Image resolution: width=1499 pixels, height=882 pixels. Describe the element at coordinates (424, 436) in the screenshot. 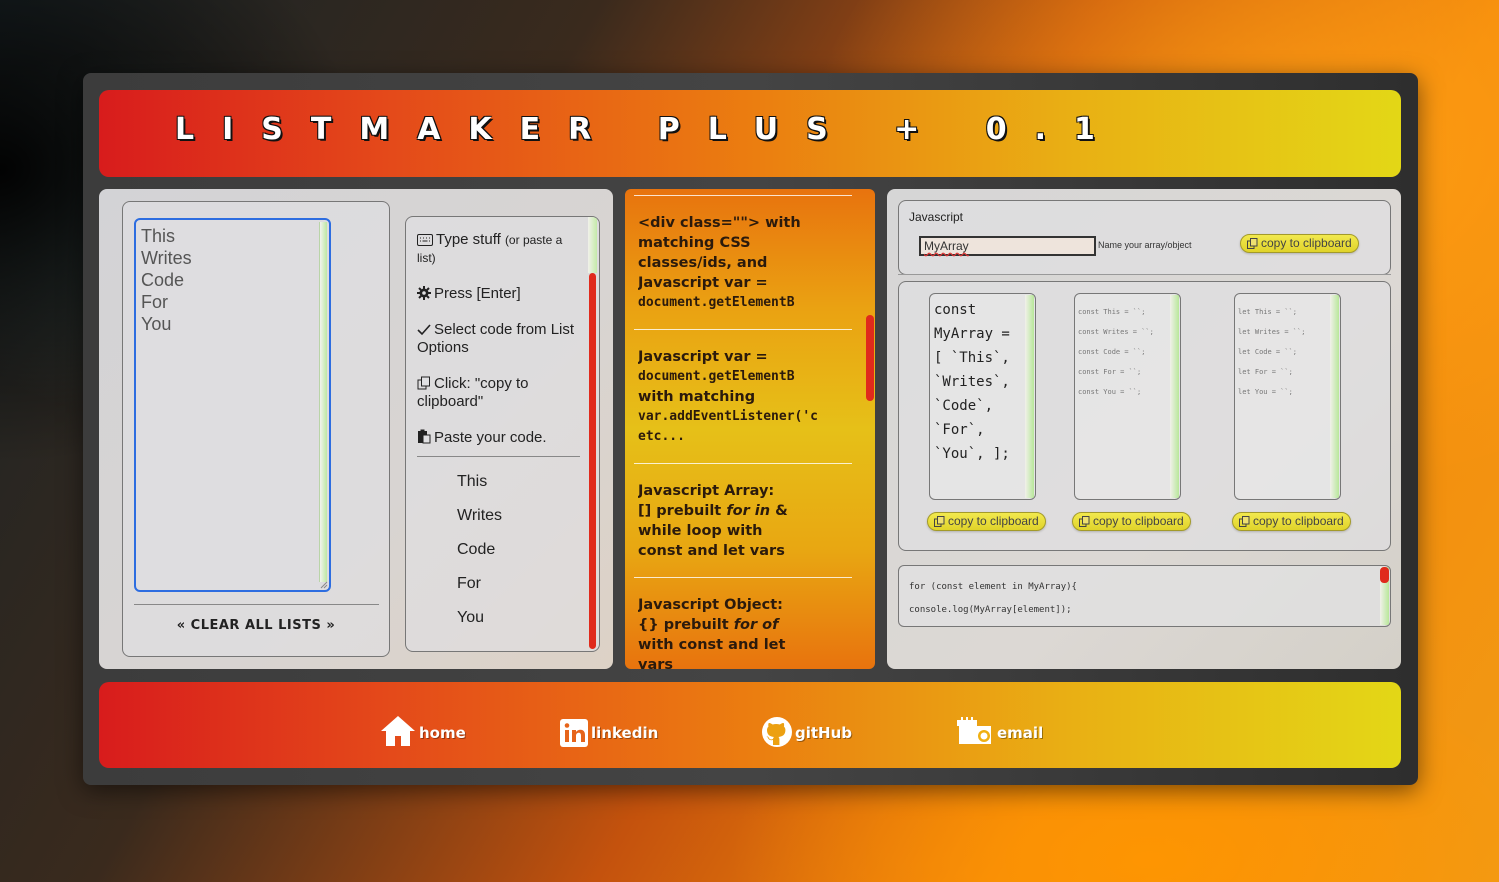

I see `paste-icon` at that location.